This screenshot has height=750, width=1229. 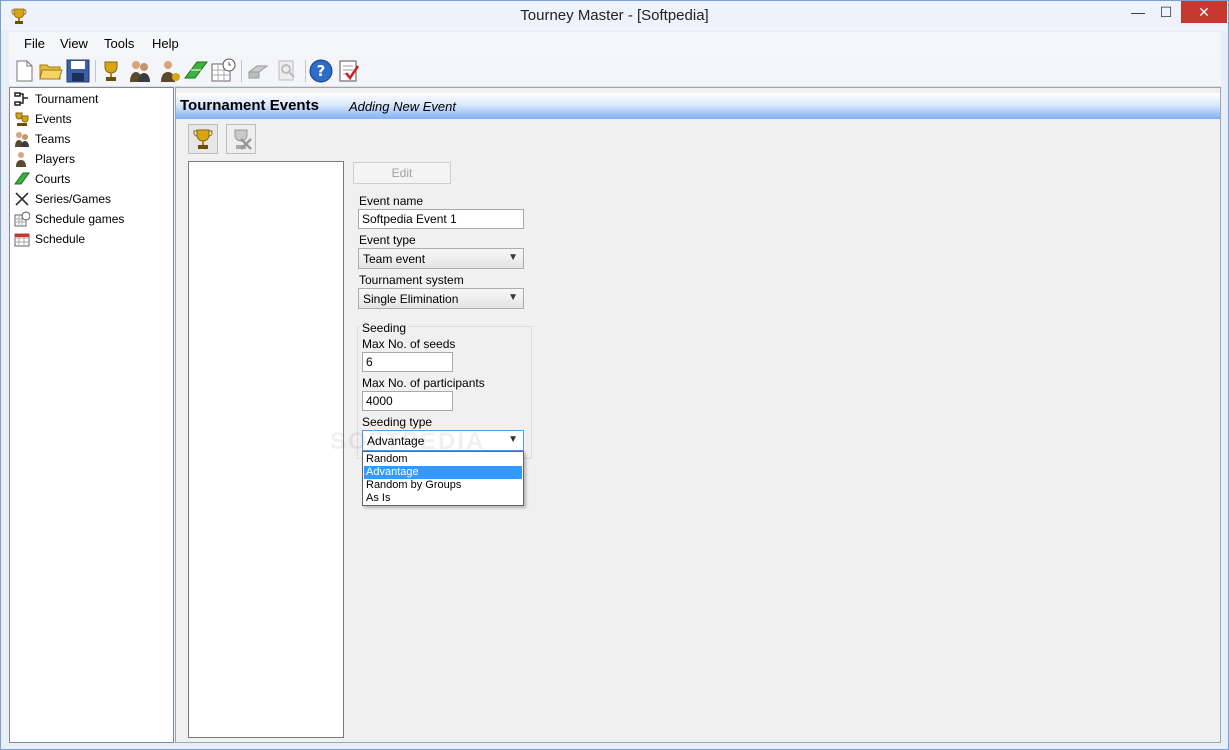 I want to click on tournament-system-label: Tournament system, so click(x=411, y=280).